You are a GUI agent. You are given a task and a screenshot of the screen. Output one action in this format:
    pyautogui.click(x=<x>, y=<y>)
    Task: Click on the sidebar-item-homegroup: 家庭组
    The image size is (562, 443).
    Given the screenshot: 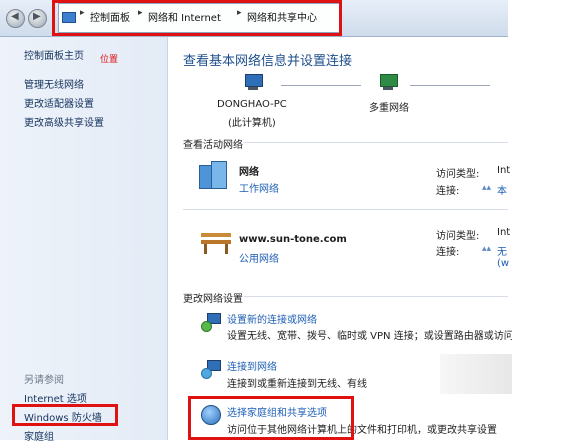 What is the action you would take?
    pyautogui.click(x=39, y=435)
    